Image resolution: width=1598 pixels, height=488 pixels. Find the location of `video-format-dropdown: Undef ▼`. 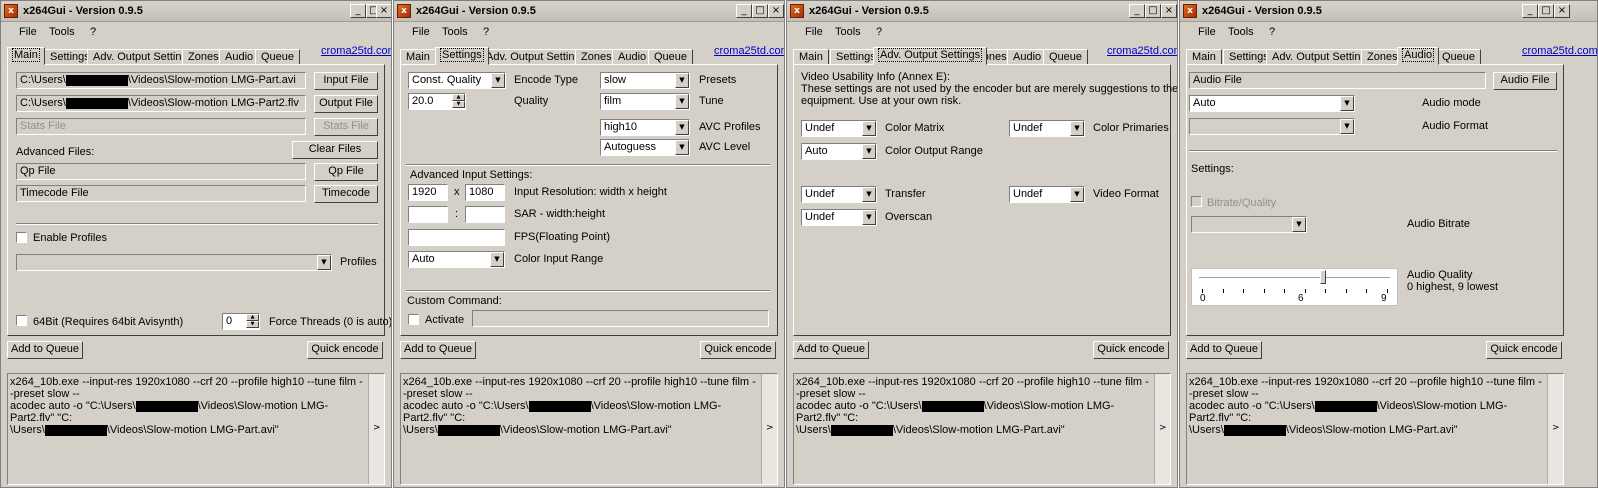

video-format-dropdown: Undef ▼ is located at coordinates (1047, 194).